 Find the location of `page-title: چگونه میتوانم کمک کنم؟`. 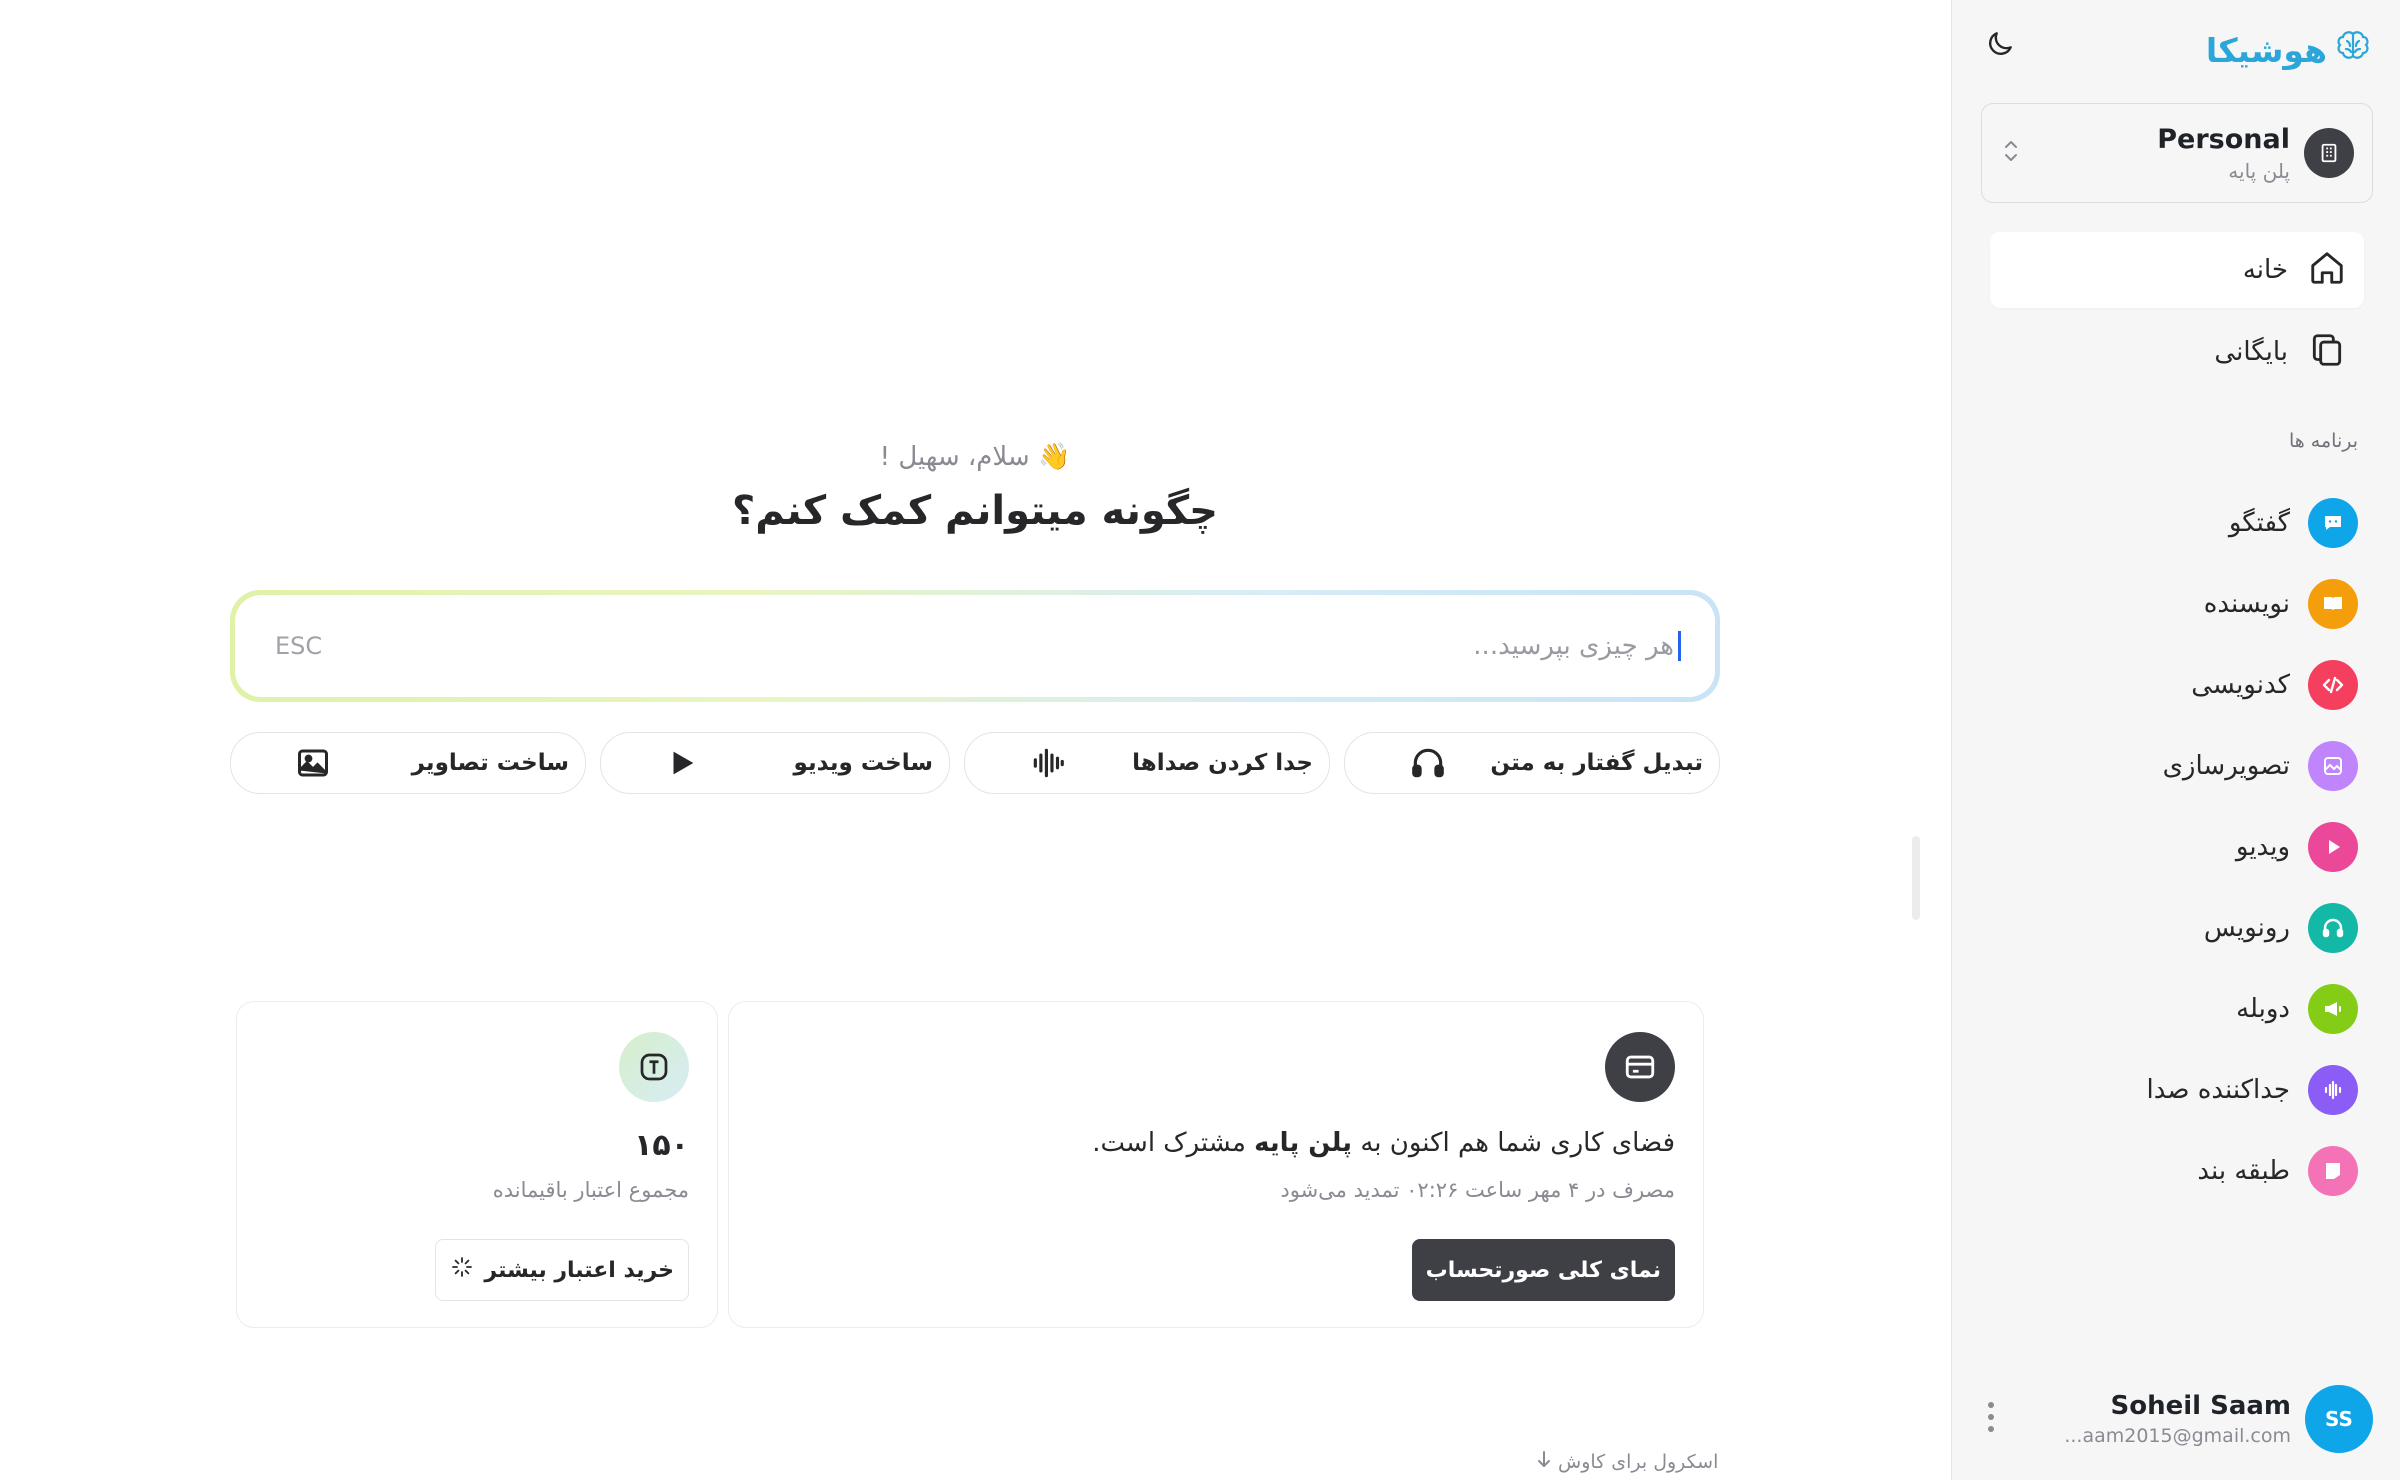

page-title: چگونه میتوانم کمک کنم؟ is located at coordinates (974, 511).